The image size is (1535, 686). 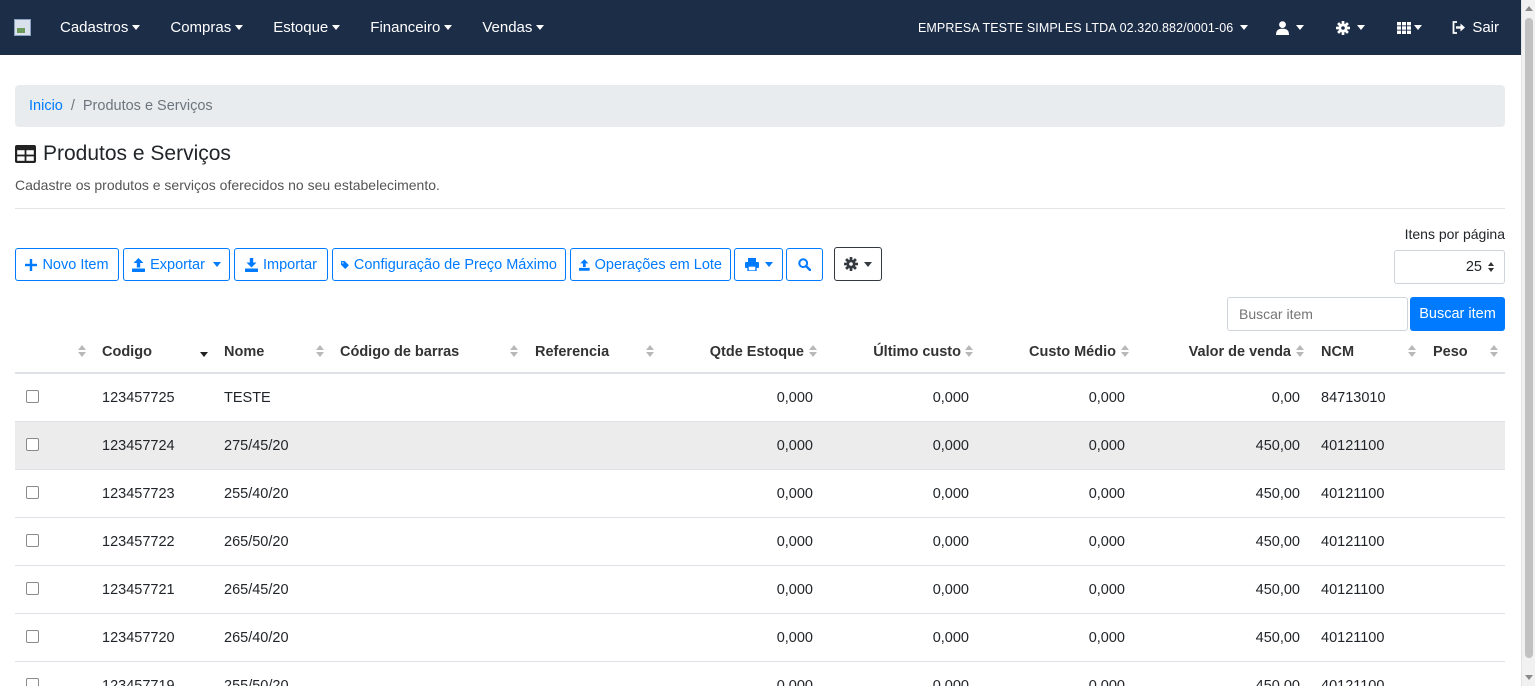 I want to click on cell-codigo: 123457719, so click(x=138, y=681).